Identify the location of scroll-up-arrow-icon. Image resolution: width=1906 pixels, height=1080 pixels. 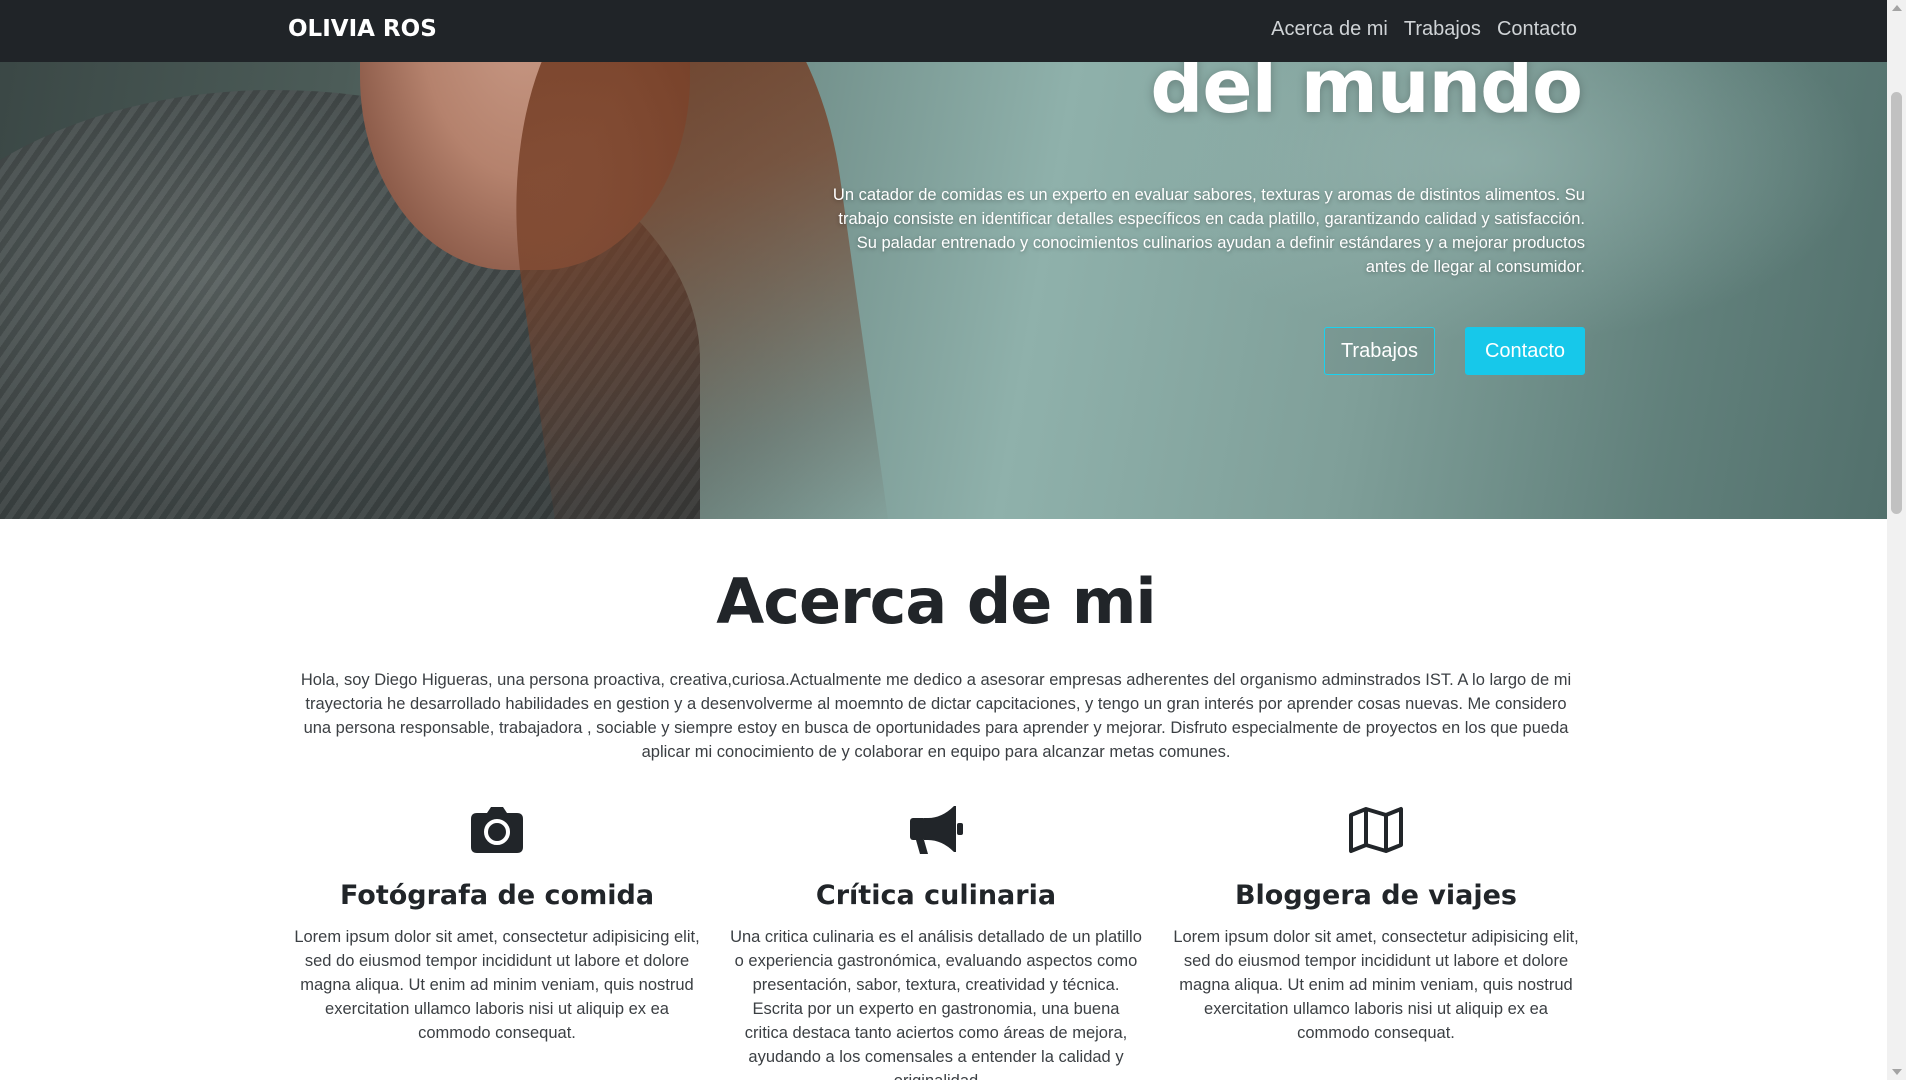
(1897, 8).